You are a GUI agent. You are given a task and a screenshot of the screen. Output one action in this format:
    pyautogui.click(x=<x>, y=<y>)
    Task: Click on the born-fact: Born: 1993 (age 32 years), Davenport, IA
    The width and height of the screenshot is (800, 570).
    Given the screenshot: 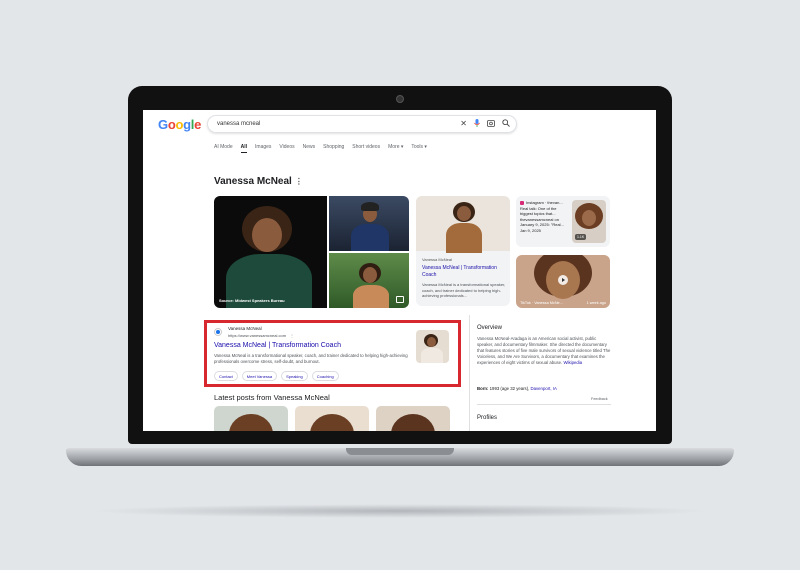 What is the action you would take?
    pyautogui.click(x=544, y=388)
    